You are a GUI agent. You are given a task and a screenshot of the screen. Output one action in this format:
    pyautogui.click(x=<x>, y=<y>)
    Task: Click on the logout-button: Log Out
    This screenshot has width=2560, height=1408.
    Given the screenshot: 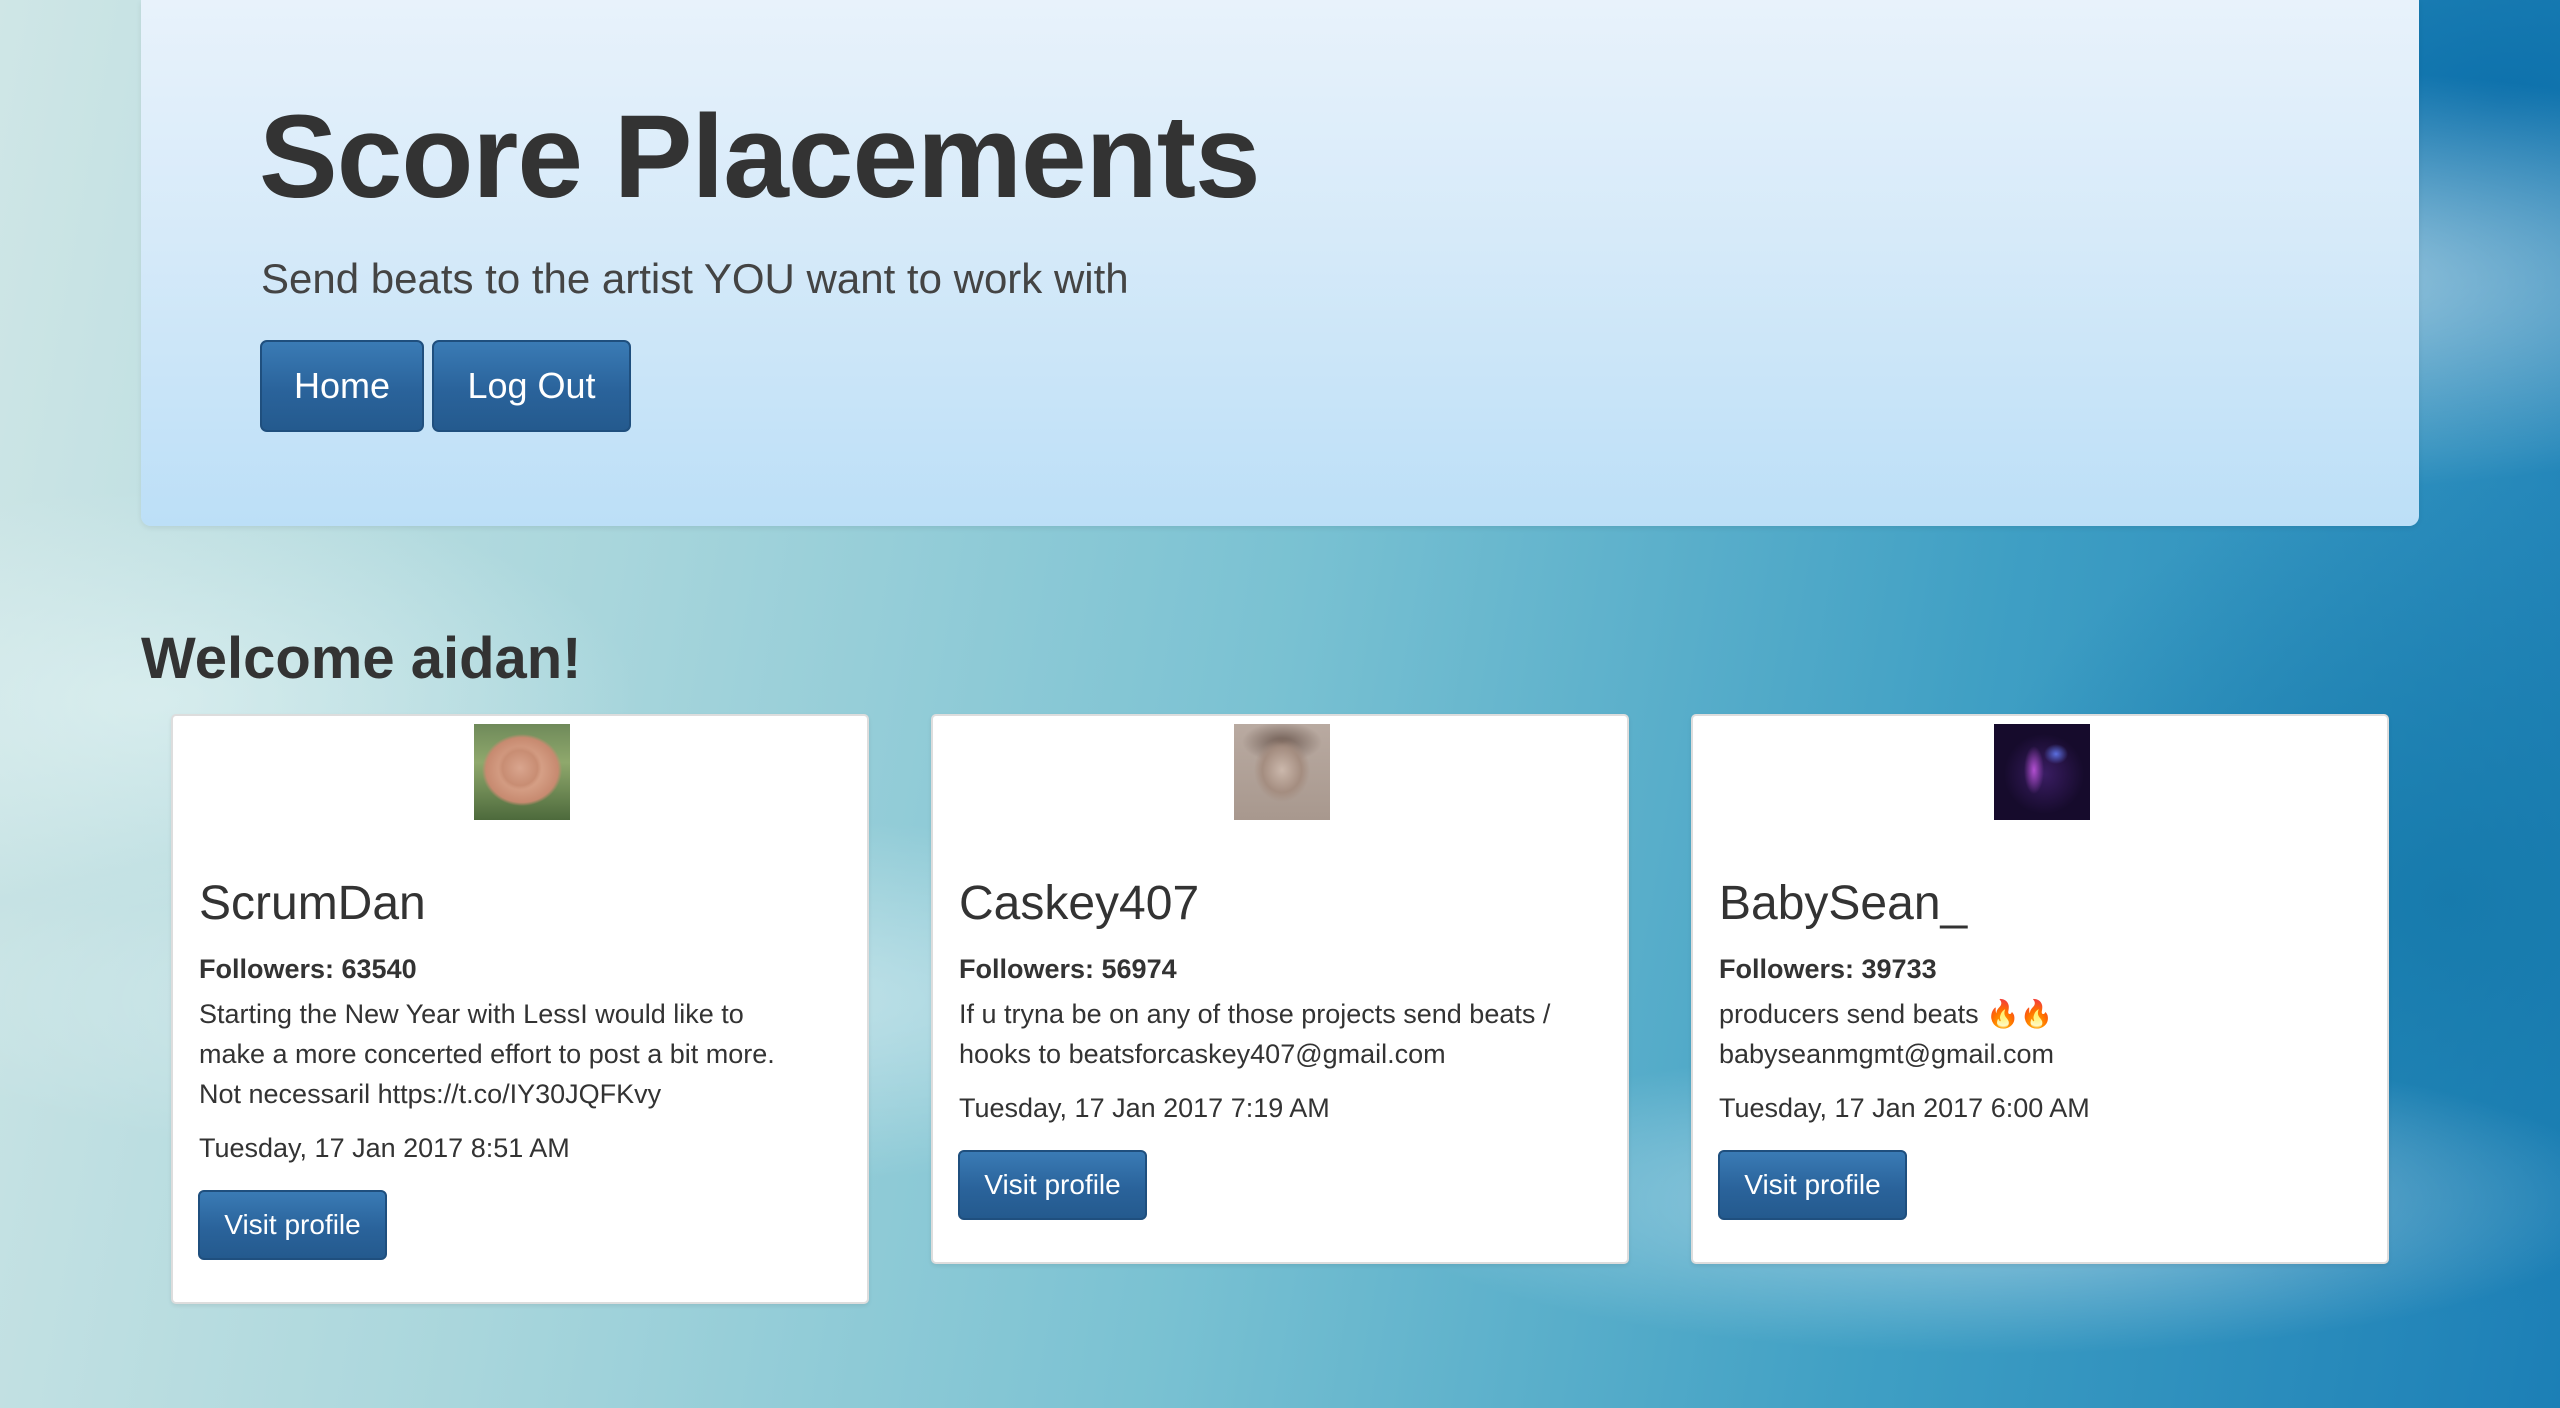 What is the action you would take?
    pyautogui.click(x=531, y=386)
    